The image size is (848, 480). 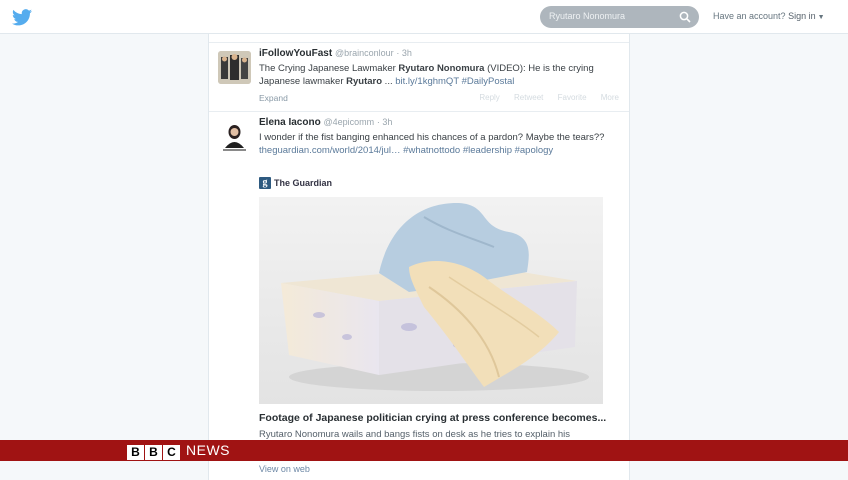 What do you see at coordinates (171, 452) in the screenshot?
I see `bbc-logo-letter: C` at bounding box center [171, 452].